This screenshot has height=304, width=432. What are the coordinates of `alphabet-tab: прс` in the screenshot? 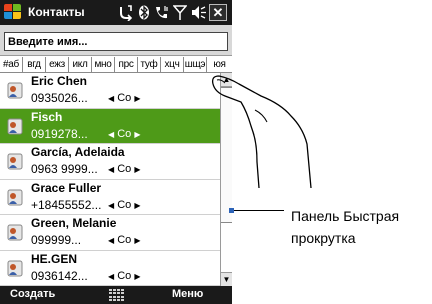 It's located at (126, 65).